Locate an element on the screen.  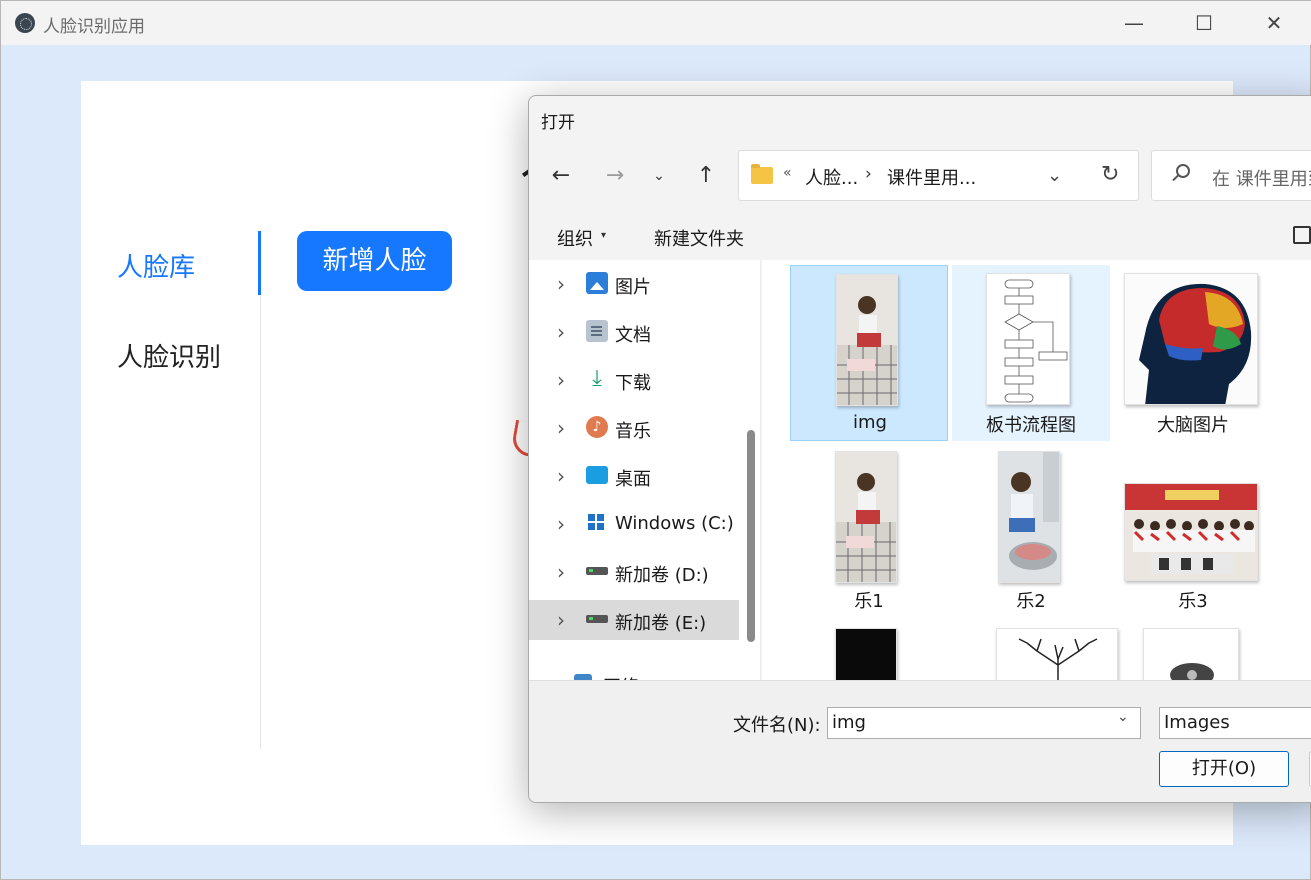
search-input: 在 课件里用到 is located at coordinates (1231, 175).